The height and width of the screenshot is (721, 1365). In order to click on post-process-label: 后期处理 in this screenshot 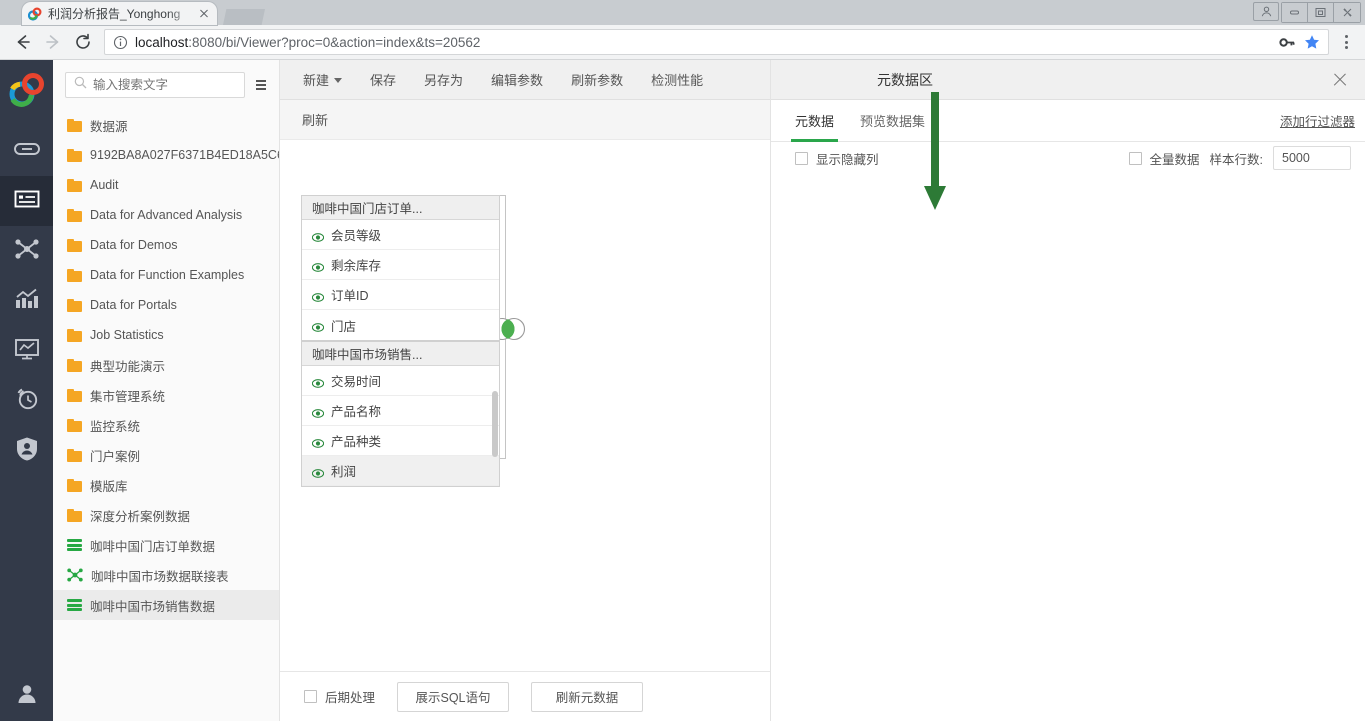, I will do `click(350, 698)`.